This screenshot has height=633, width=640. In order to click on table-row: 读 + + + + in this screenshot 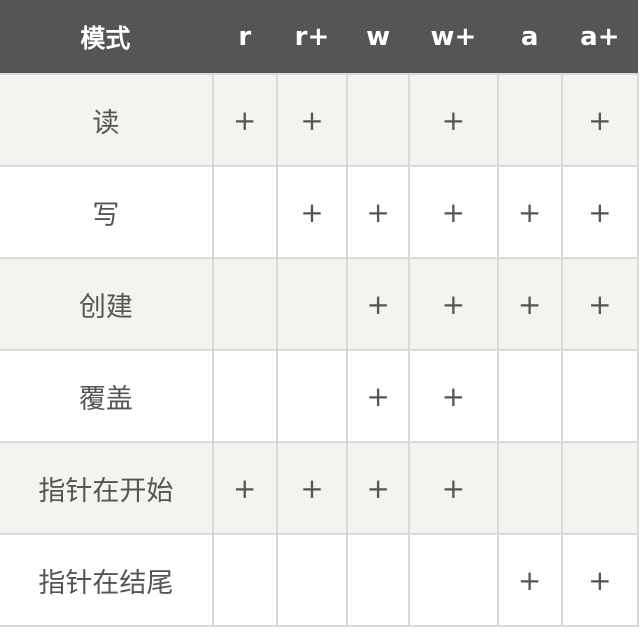, I will do `click(320, 120)`.